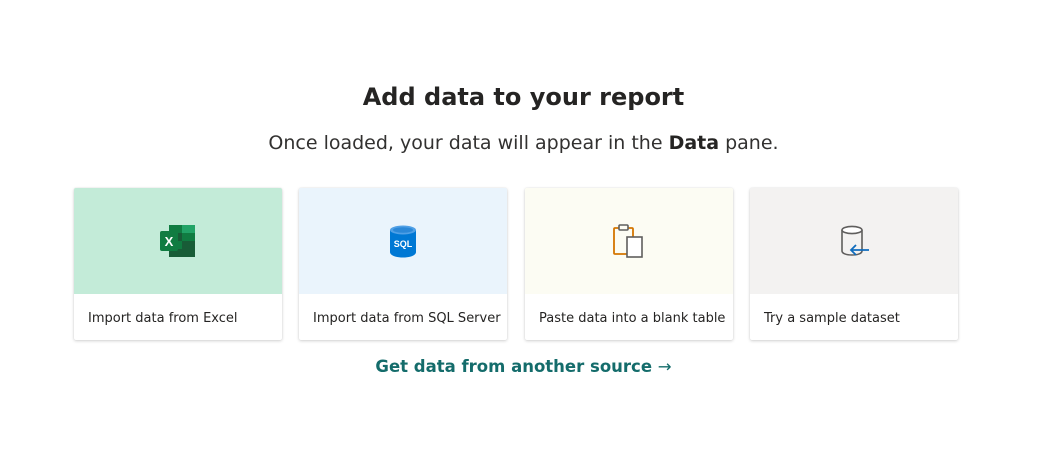  I want to click on import-sql-server-card: SQL Import data from SQL Server, so click(403, 264).